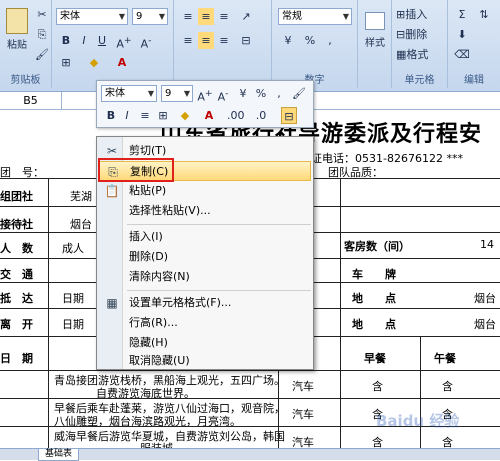  Describe the element at coordinates (445, 358) in the screenshot. I see `lunch-header: 午餐` at that location.